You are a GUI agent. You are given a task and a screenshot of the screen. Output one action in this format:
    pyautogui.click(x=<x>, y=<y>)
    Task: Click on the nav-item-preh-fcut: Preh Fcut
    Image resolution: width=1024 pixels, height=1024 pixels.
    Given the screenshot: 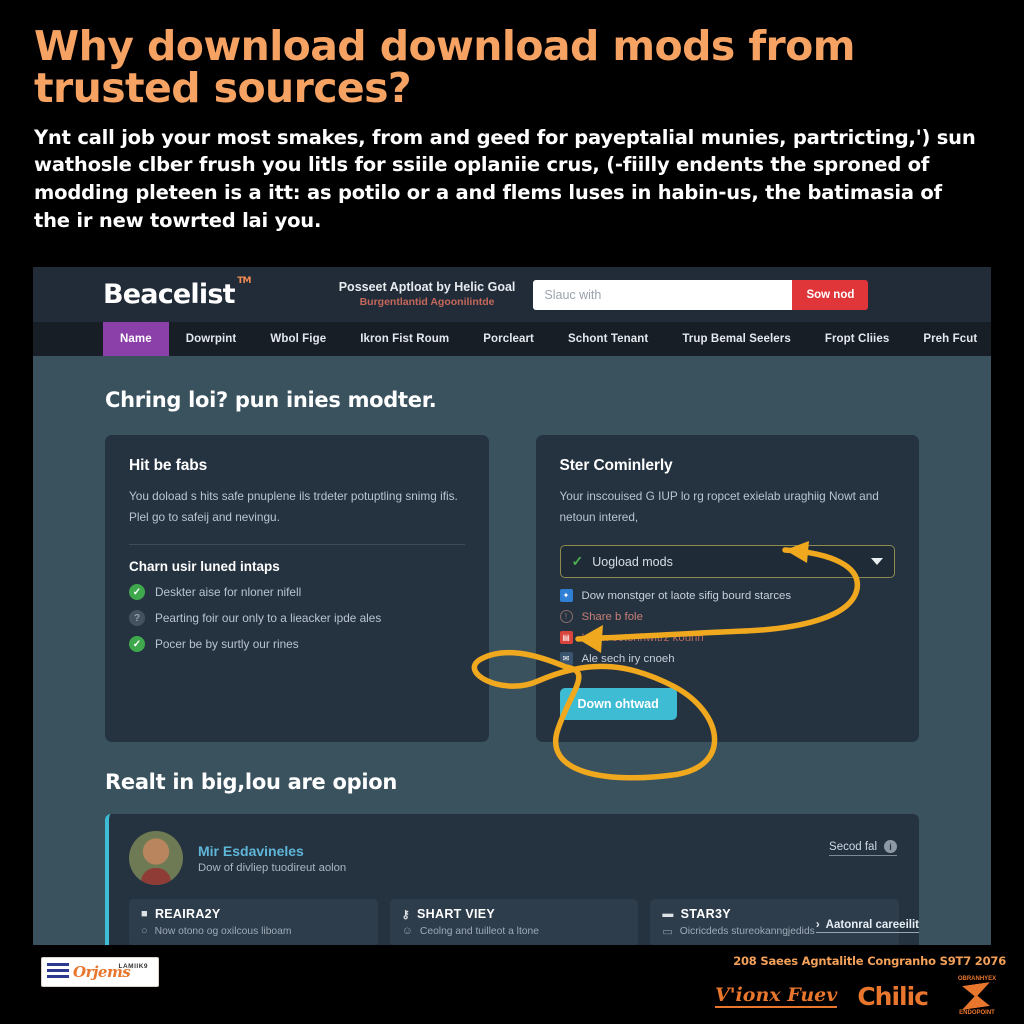 What is the action you would take?
    pyautogui.click(x=948, y=339)
    